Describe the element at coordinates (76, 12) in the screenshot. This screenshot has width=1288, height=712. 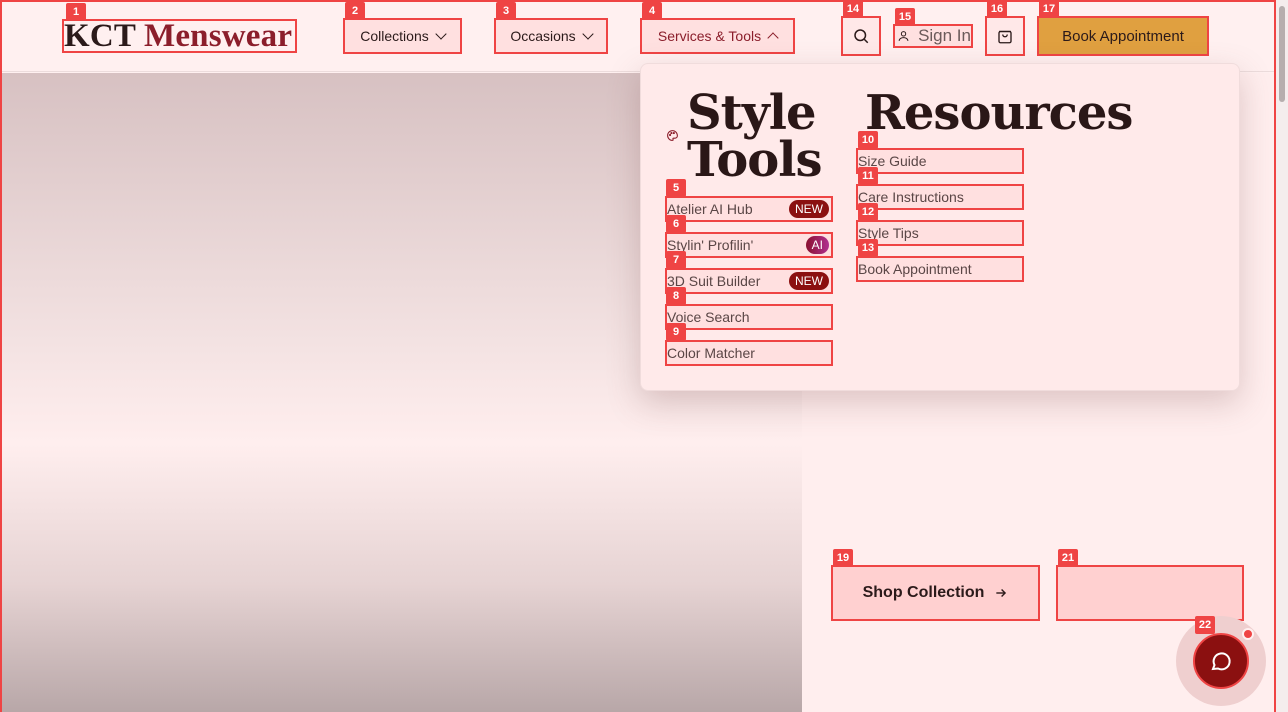
I see `annotation-tag: 1` at that location.